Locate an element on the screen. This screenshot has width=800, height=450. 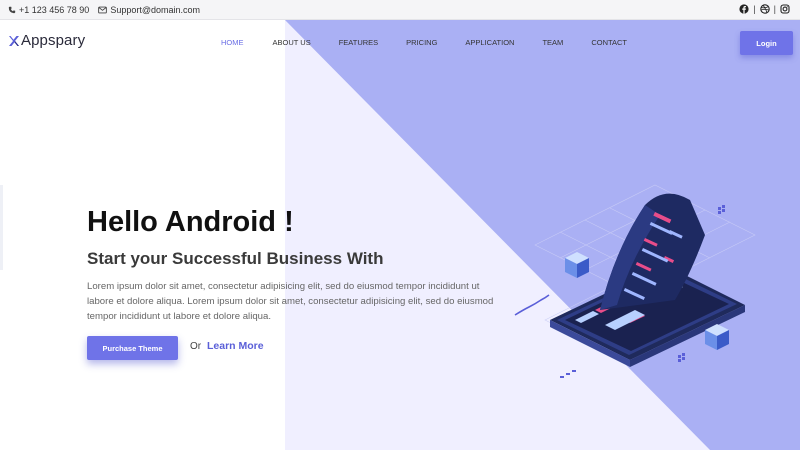
social-links: | | is located at coordinates (764, 9).